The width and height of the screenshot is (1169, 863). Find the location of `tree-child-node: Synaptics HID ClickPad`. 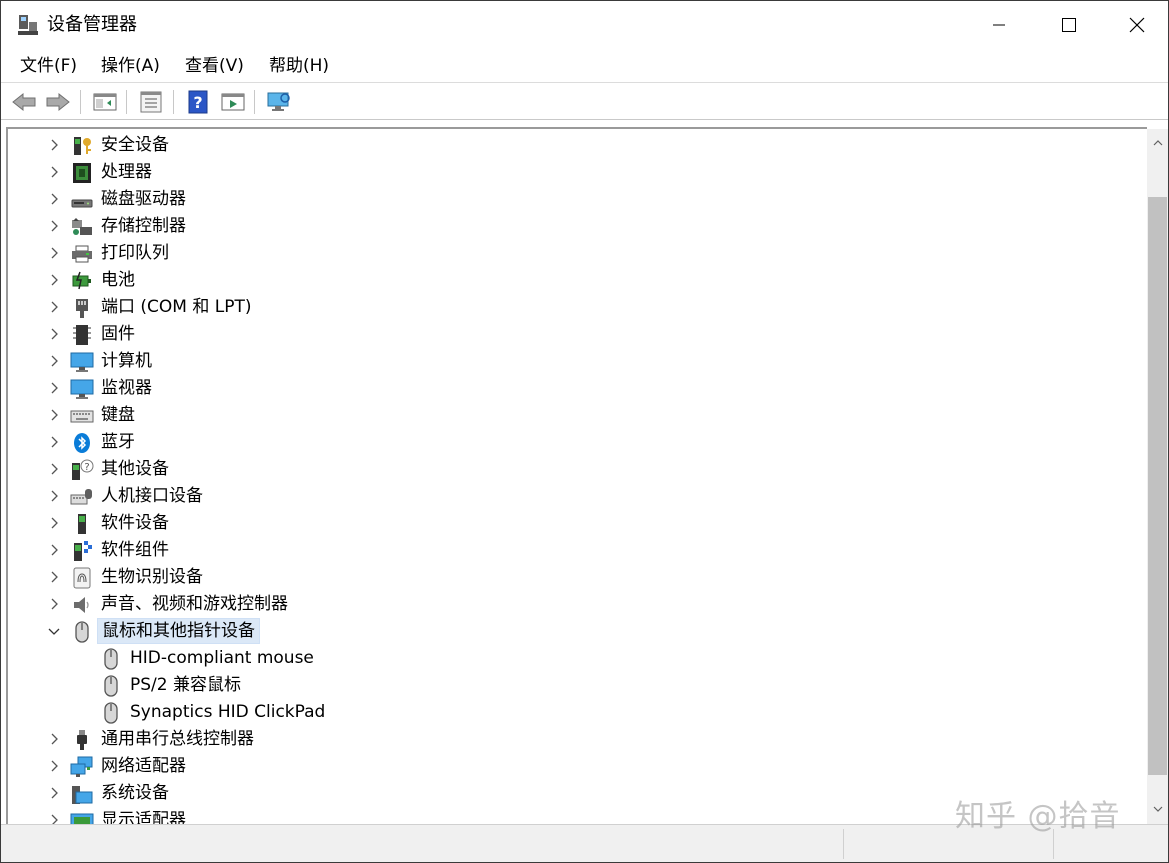

tree-child-node: Synaptics HID ClickPad is located at coordinates (573, 712).